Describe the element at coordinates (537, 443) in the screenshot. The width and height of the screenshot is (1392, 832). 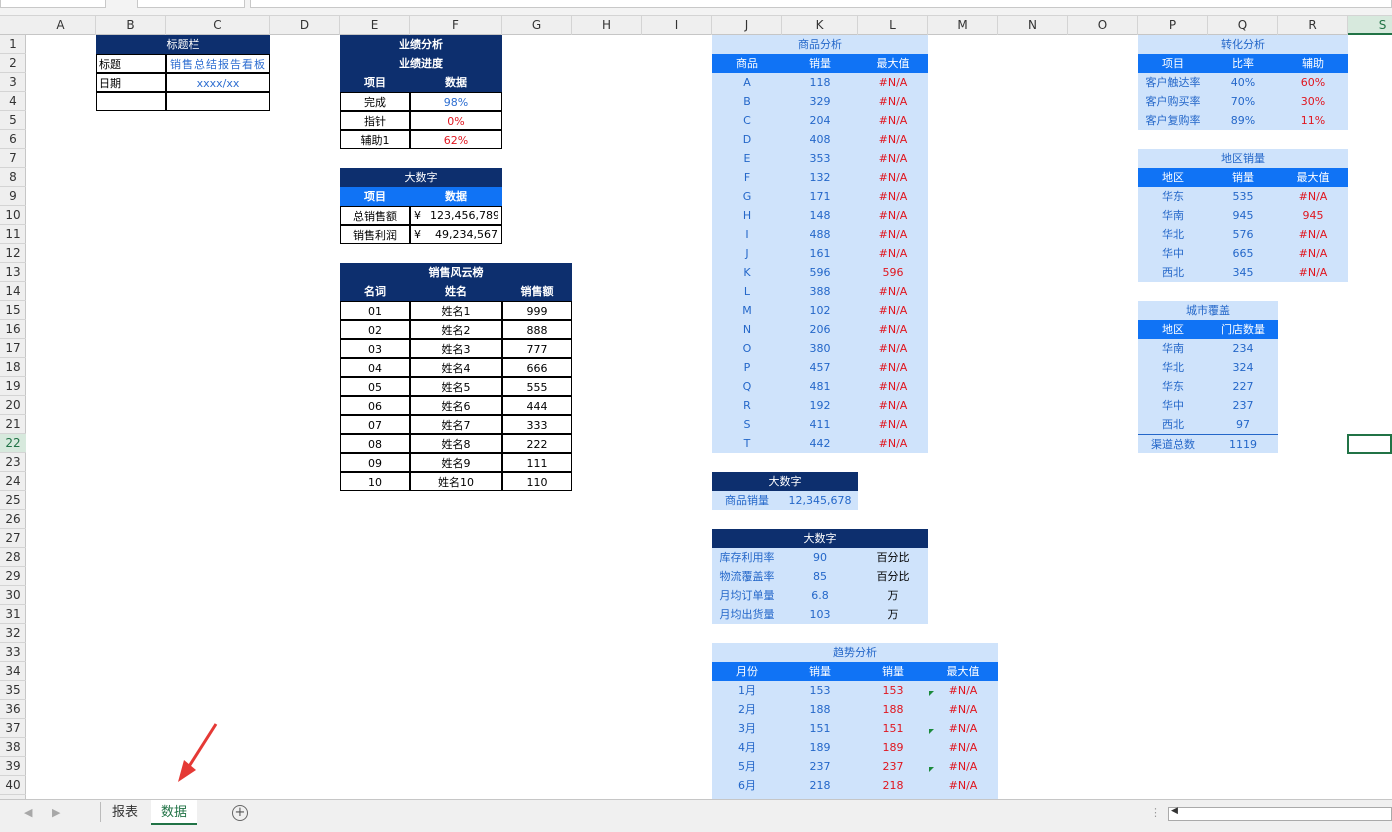
I see `rank-sales: 222` at that location.